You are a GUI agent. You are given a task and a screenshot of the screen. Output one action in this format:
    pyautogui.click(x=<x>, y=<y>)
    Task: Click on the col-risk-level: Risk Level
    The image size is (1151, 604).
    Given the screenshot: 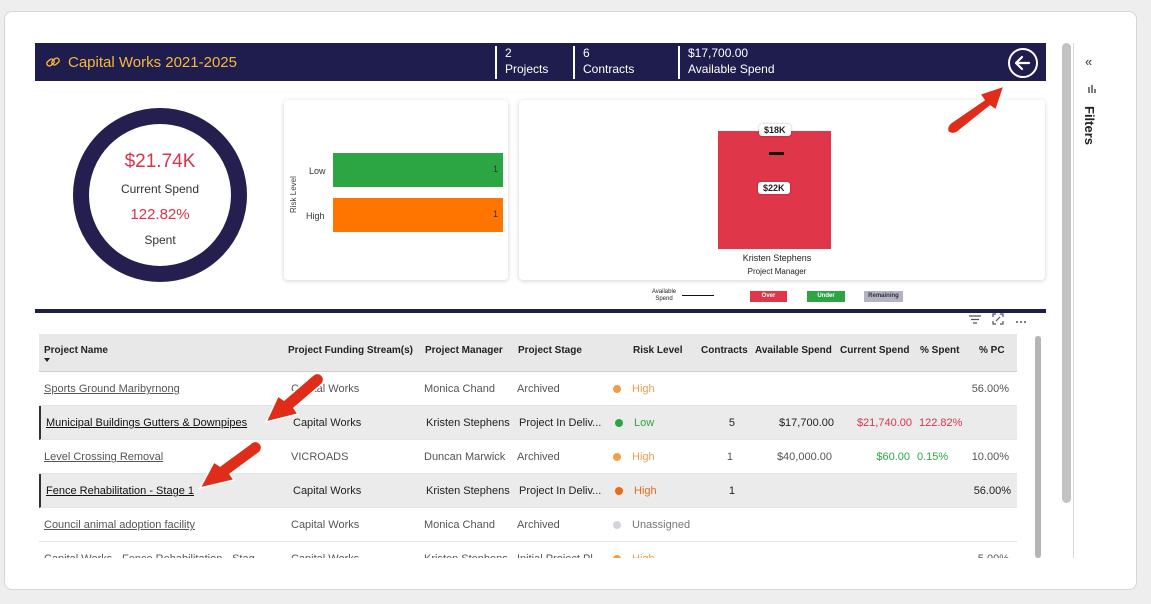 What is the action you would take?
    pyautogui.click(x=657, y=350)
    